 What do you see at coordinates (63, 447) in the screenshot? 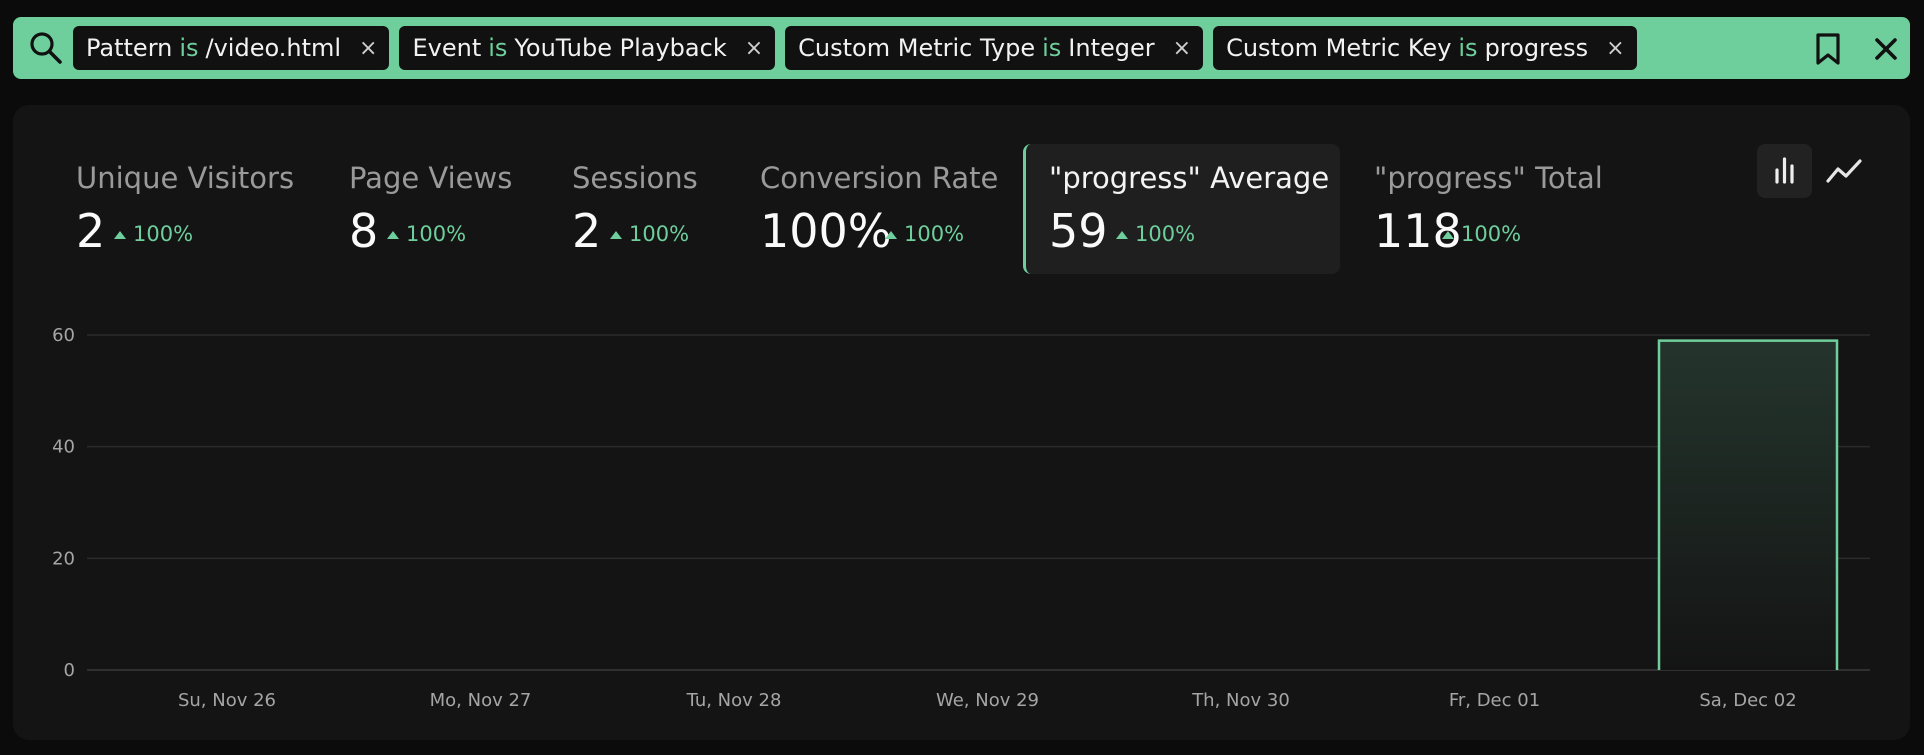
I see `y-tick-label: 40` at bounding box center [63, 447].